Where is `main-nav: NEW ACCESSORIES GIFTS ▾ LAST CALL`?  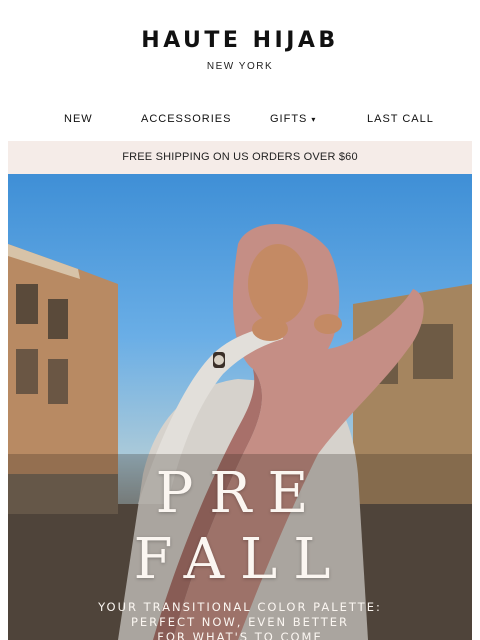
main-nav: NEW ACCESSORIES GIFTS ▾ LAST CALL is located at coordinates (240, 120).